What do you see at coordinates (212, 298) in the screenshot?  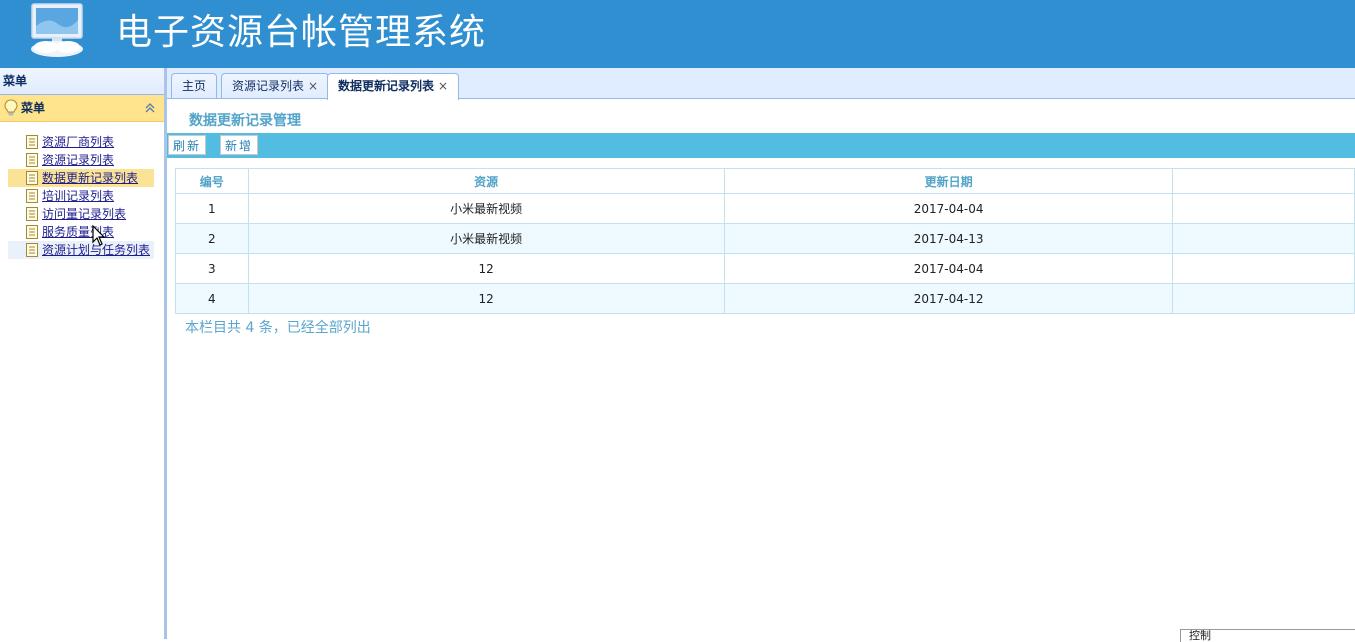 I see `table-cell: 4` at bounding box center [212, 298].